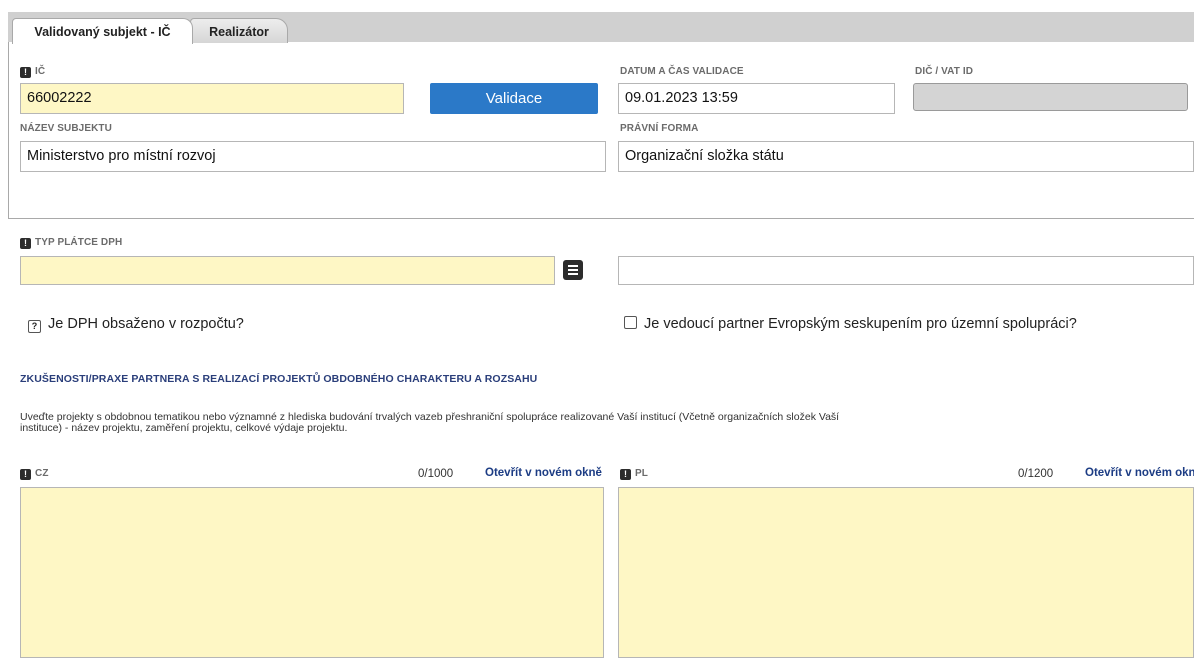 This screenshot has height=658, width=1194. Describe the element at coordinates (212, 98) in the screenshot. I see `ic-input: 66002222` at that location.